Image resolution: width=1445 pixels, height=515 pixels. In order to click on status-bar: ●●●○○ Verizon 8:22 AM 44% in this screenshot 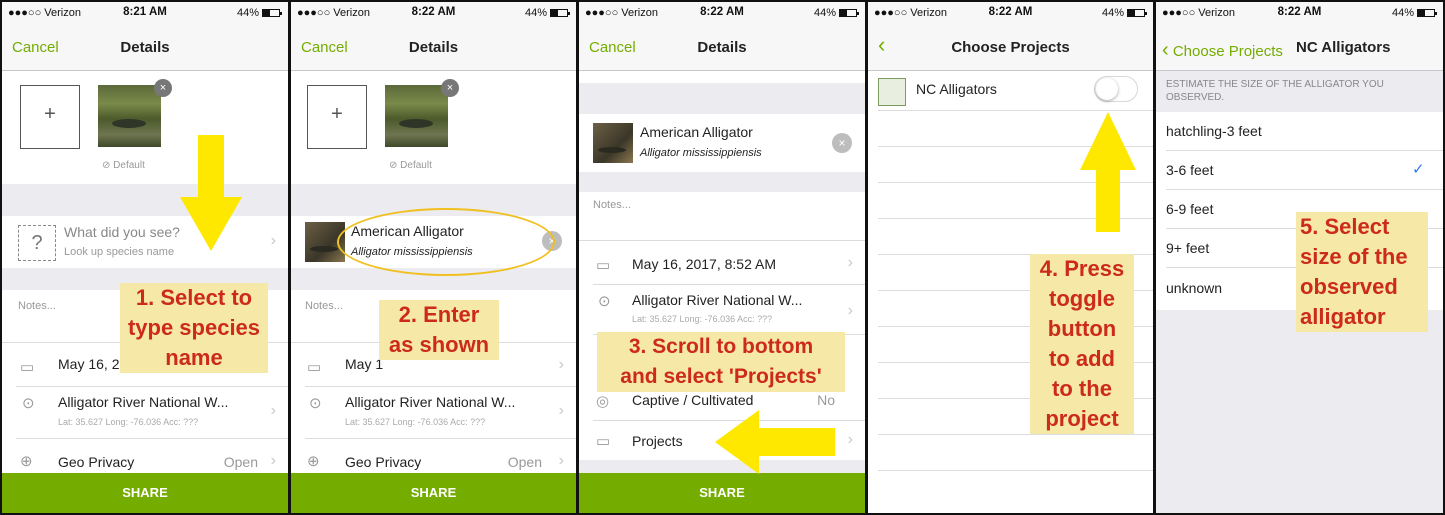, I will do `click(1010, 13)`.